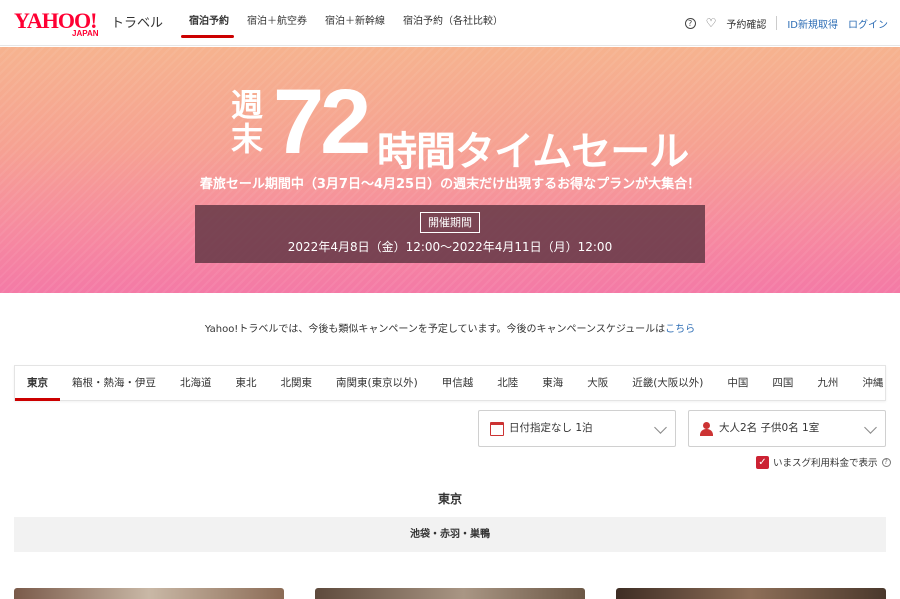 This screenshot has height=599, width=900. What do you see at coordinates (246, 383) in the screenshot?
I see `tab-tohoku: 東北` at bounding box center [246, 383].